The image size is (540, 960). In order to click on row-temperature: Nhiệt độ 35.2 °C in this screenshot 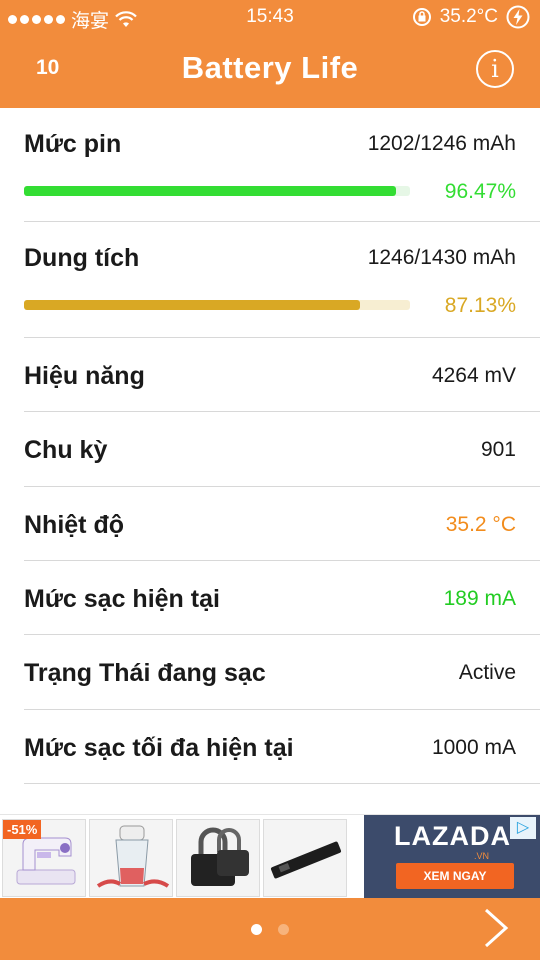, I will do `click(282, 524)`.